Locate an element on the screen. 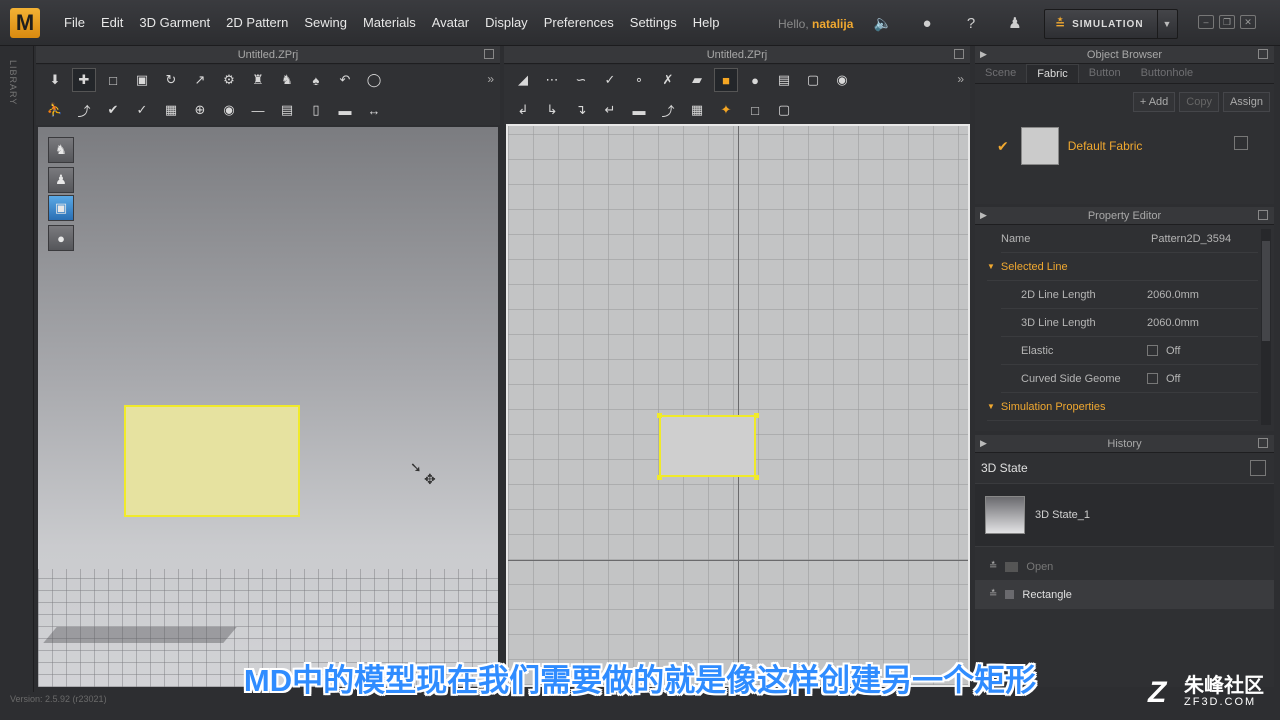 The width and height of the screenshot is (1280, 720). symmetry-2d-tool-icon: ✦ is located at coordinates (726, 110).